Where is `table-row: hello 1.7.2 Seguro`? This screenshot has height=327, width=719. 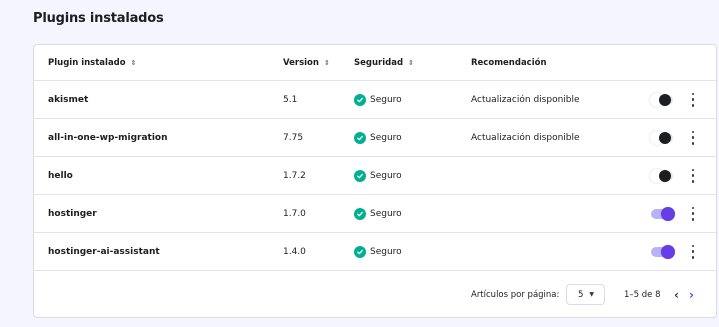
table-row: hello 1.7.2 Seguro is located at coordinates (375, 176).